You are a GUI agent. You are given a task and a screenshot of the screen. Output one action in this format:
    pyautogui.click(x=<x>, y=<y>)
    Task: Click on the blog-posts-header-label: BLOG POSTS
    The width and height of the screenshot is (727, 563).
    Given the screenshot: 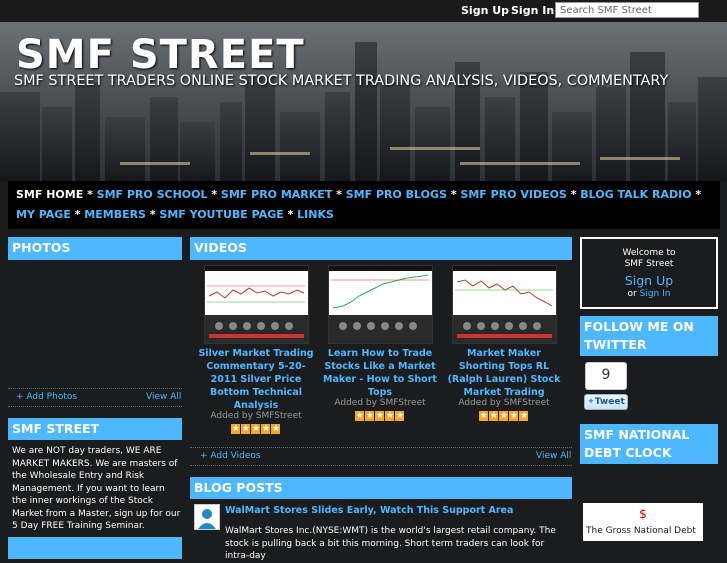 What is the action you would take?
    pyautogui.click(x=238, y=487)
    